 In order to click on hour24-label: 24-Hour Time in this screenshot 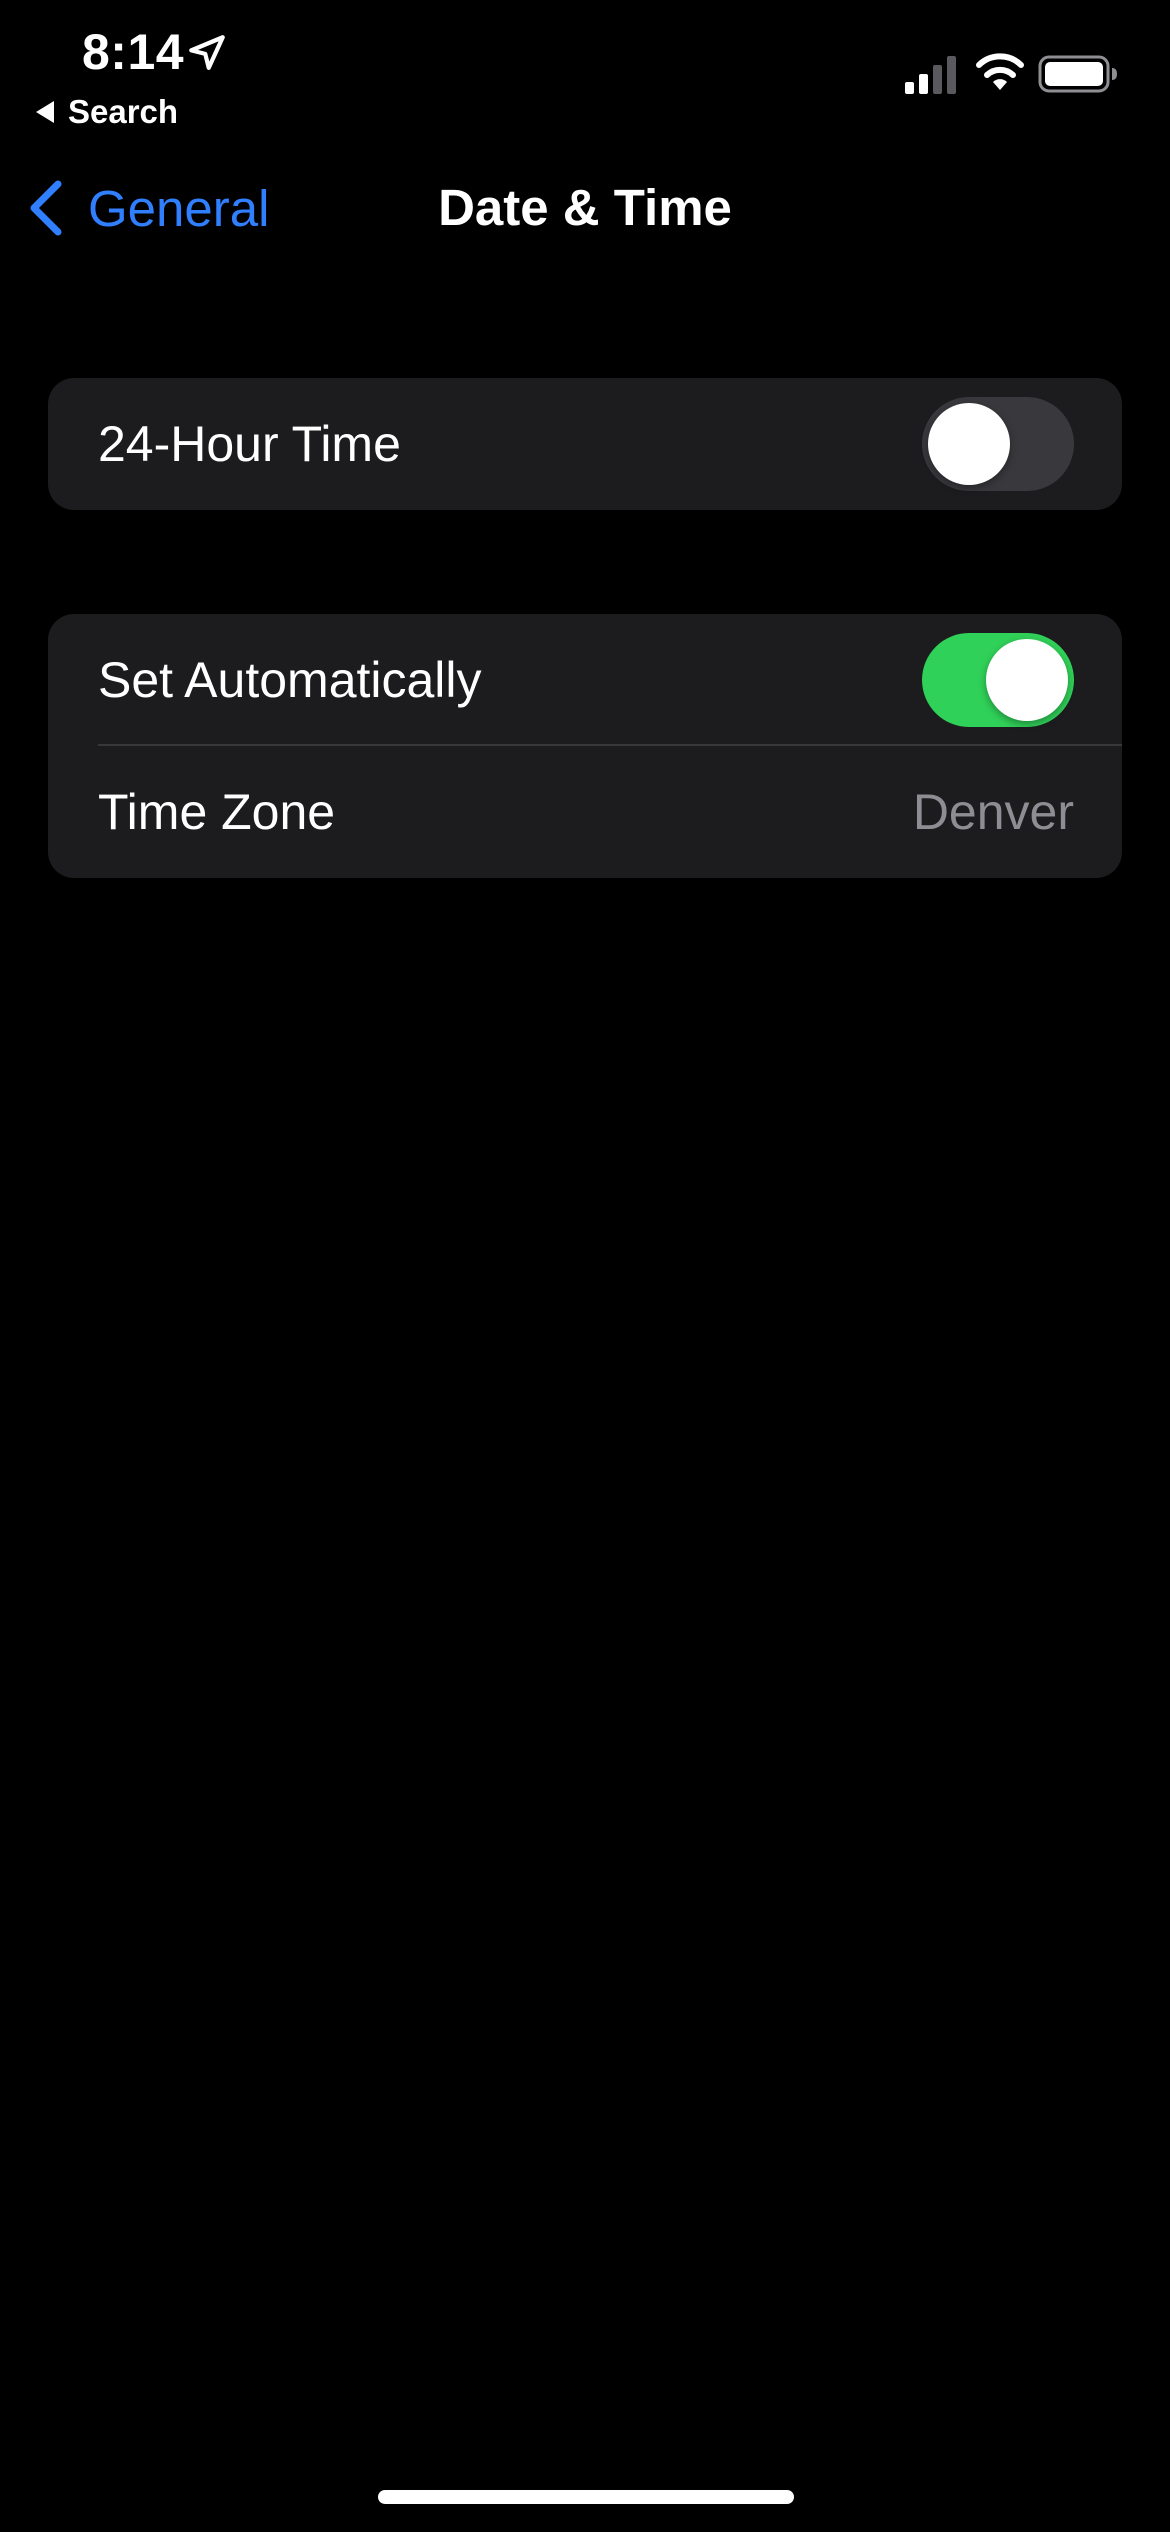, I will do `click(249, 444)`.